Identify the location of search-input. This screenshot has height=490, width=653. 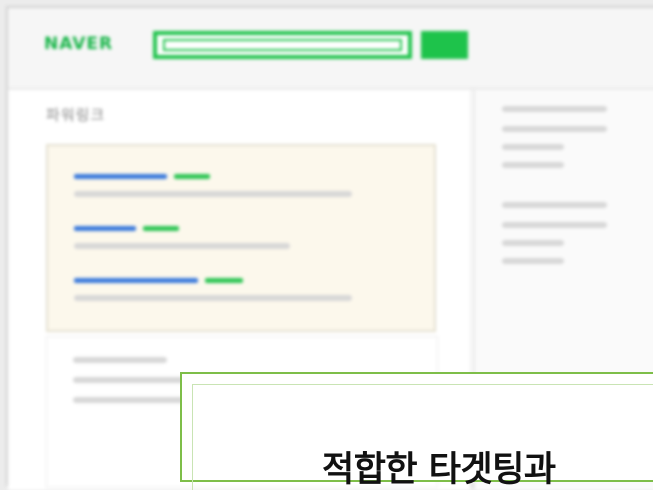
(282, 45).